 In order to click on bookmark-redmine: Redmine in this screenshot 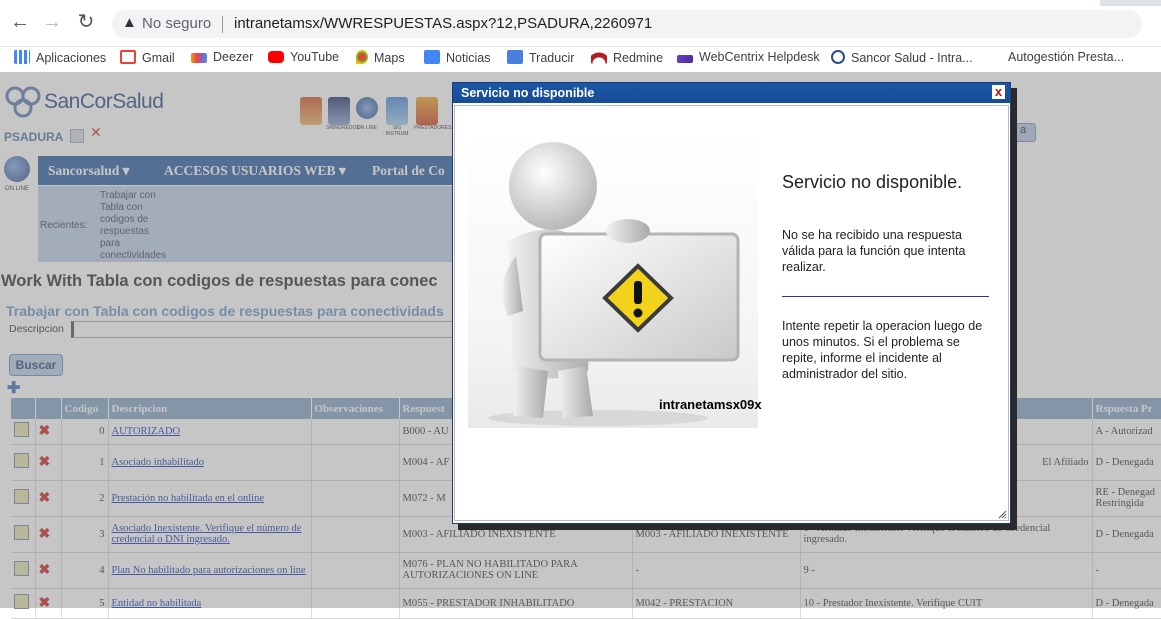, I will do `click(627, 59)`.